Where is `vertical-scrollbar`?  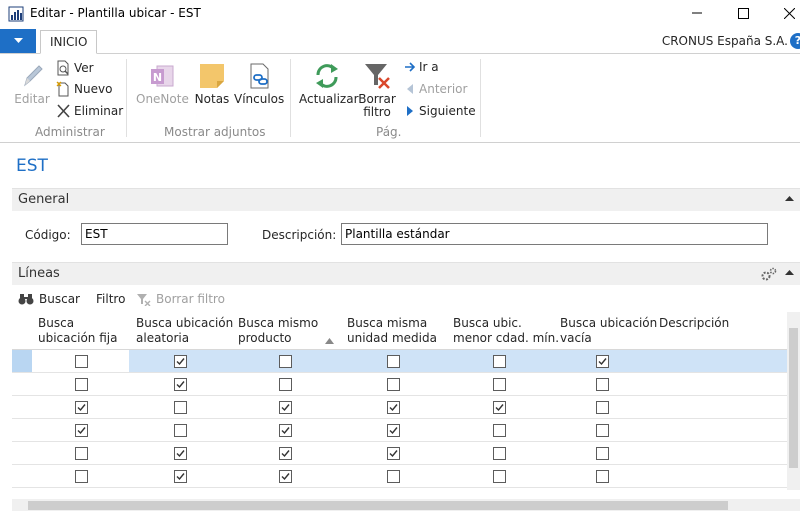
vertical-scrollbar is located at coordinates (793, 401).